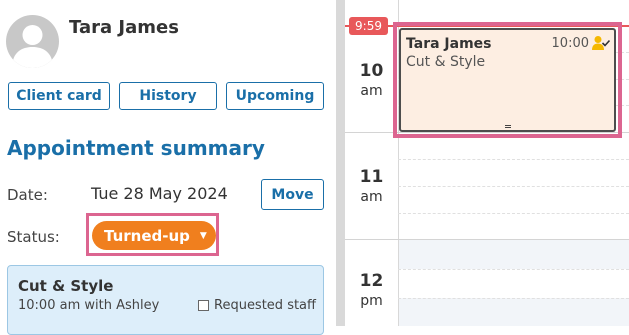 The image size is (629, 335). I want to click on client-turned-up-icon, so click(601, 43).